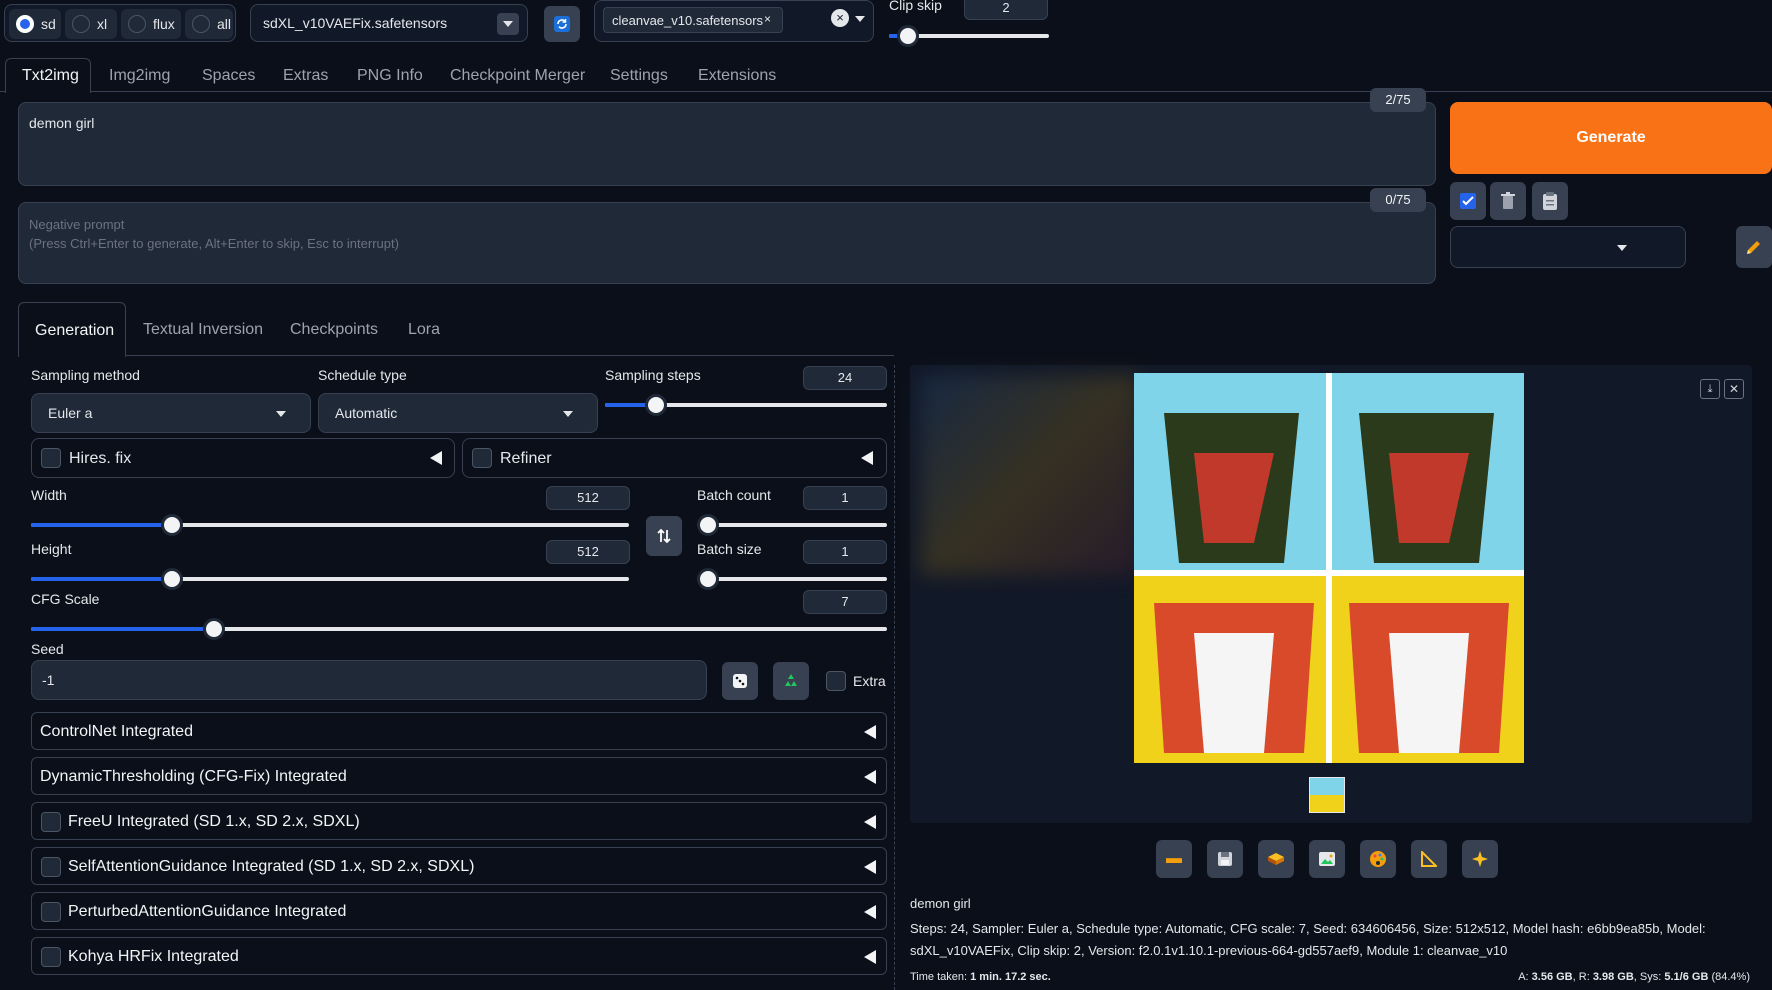 The height and width of the screenshot is (990, 1772). Describe the element at coordinates (51, 458) in the screenshot. I see `hires-fix-checkbox` at that location.